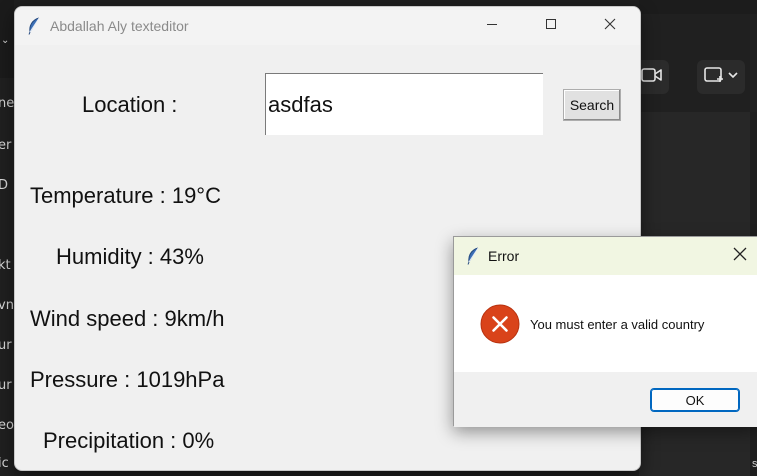 Image resolution: width=757 pixels, height=476 pixels. What do you see at coordinates (119, 26) in the screenshot?
I see `window-title: Abdallah Aly texteditor` at bounding box center [119, 26].